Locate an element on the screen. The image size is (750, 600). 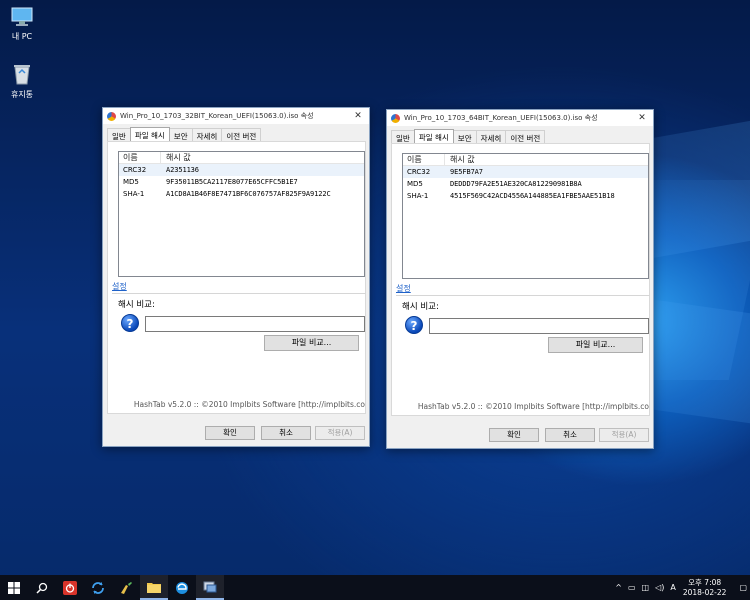
windows-start-icon is located at coordinates (14, 587).